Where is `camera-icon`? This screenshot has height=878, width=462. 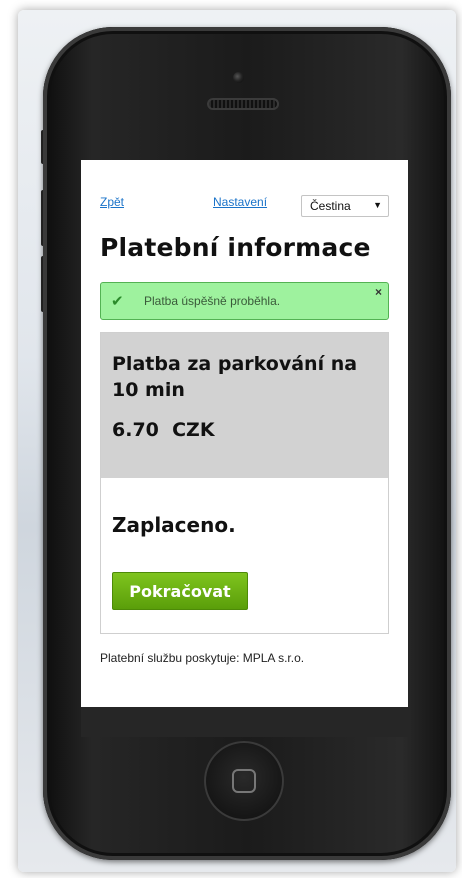 camera-icon is located at coordinates (238, 77).